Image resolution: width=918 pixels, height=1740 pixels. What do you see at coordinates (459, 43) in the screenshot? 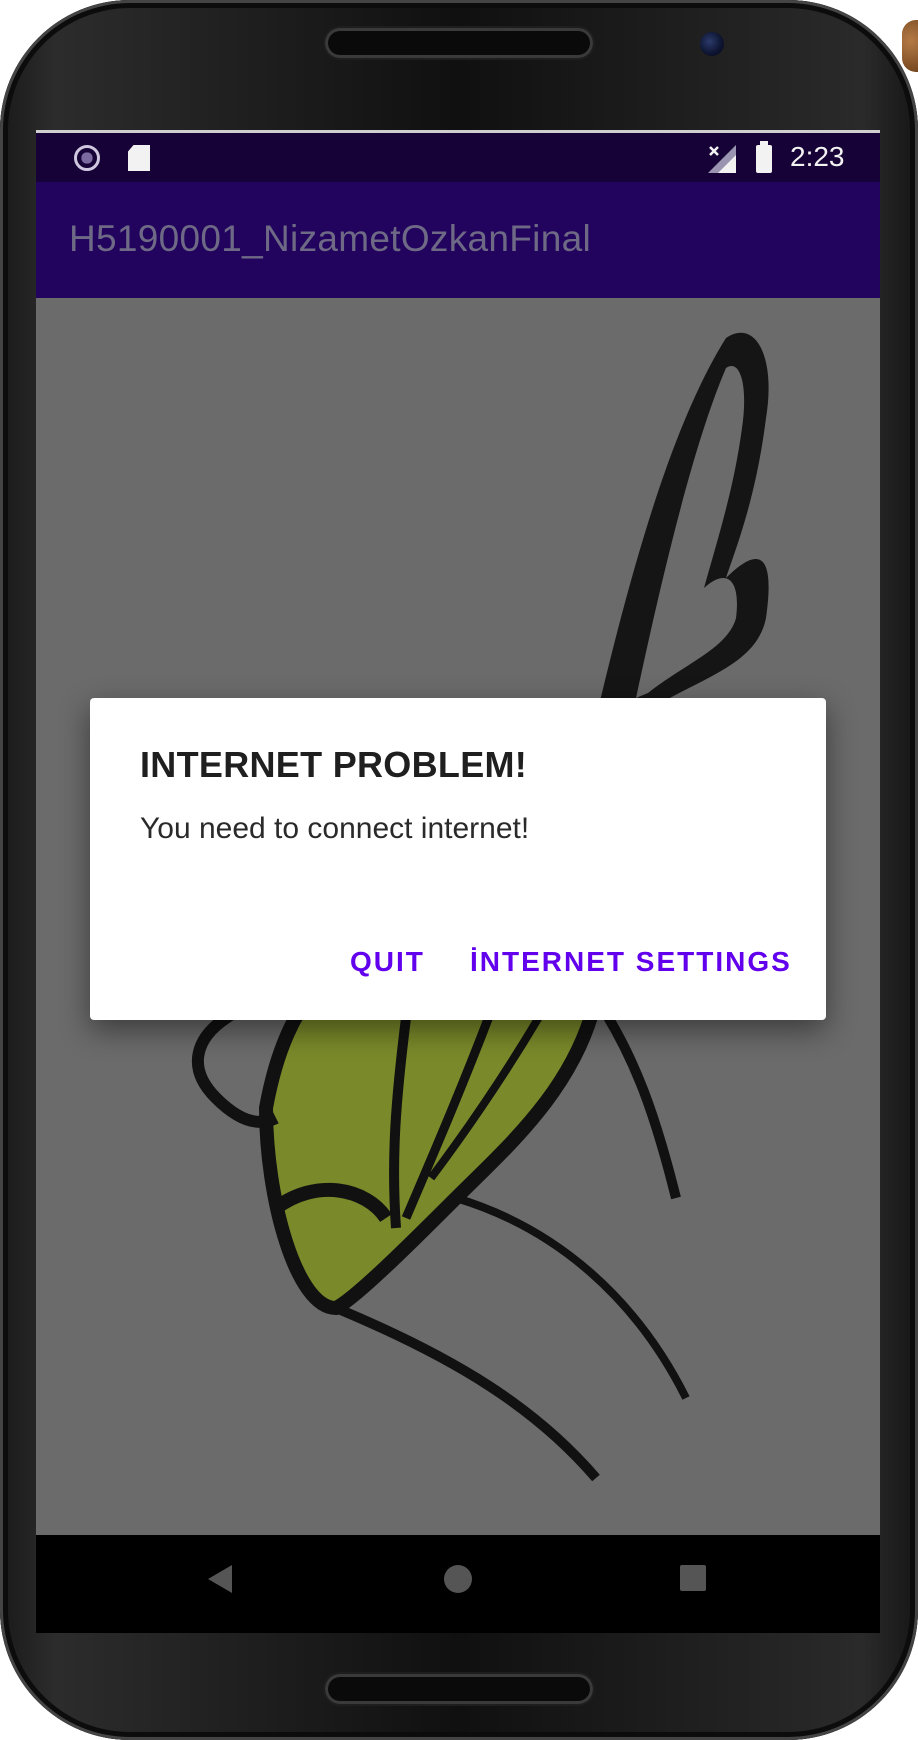
I see `top-speaker` at bounding box center [459, 43].